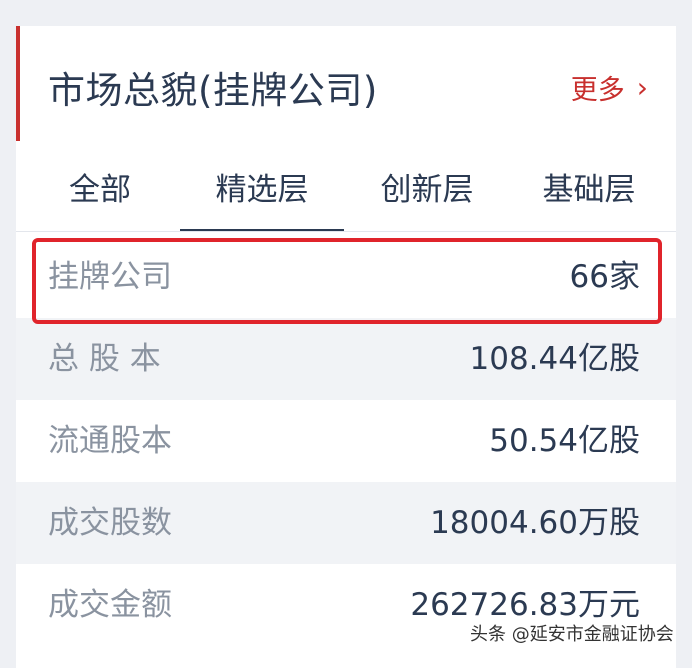 The height and width of the screenshot is (668, 692). What do you see at coordinates (535, 523) in the screenshot?
I see `row-value: 18004.60万股` at bounding box center [535, 523].